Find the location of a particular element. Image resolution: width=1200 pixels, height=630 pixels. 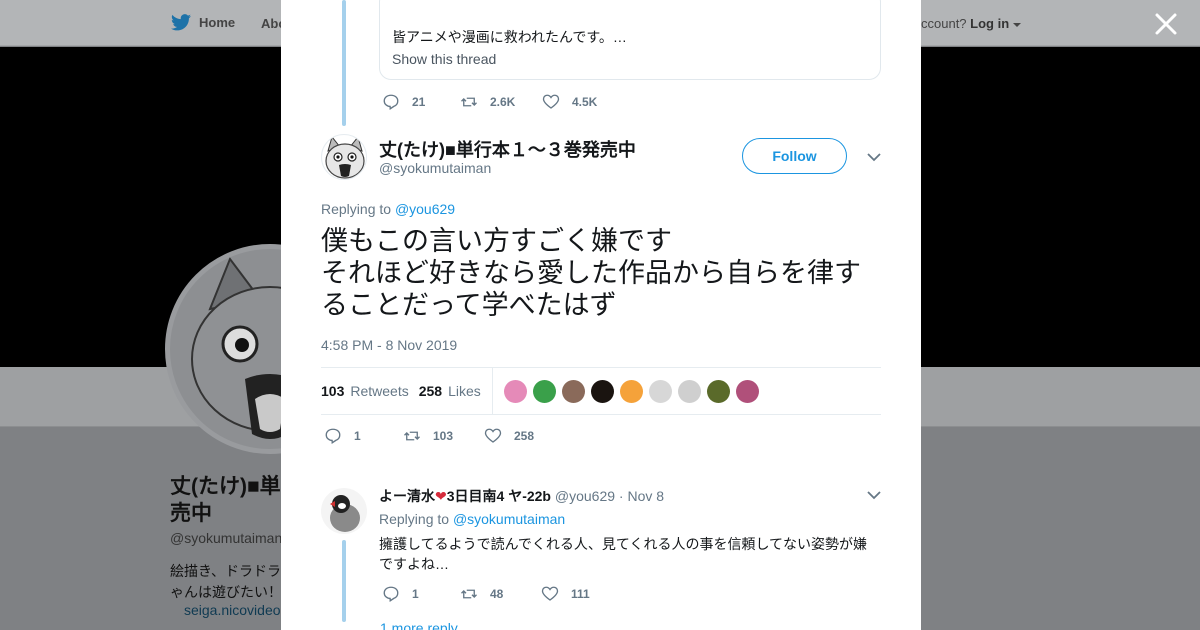

profile-handle: @syokumutaiman is located at coordinates (226, 538).